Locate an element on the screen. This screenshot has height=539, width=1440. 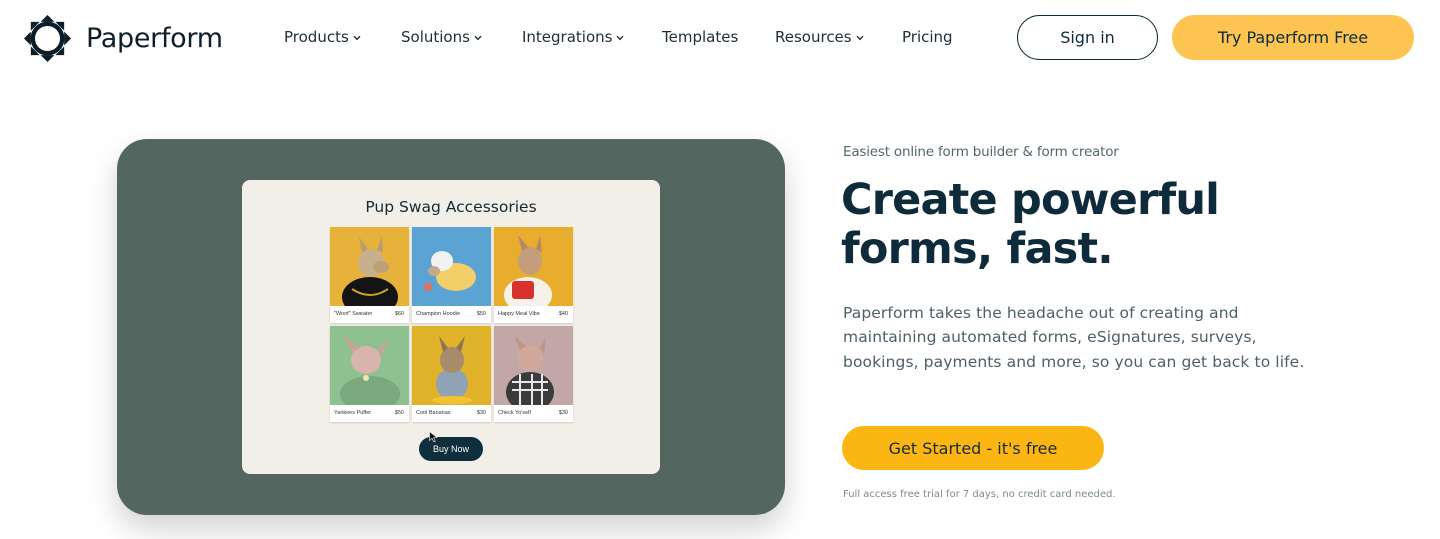
product-name: Champion Hoodie is located at coordinates (438, 314).